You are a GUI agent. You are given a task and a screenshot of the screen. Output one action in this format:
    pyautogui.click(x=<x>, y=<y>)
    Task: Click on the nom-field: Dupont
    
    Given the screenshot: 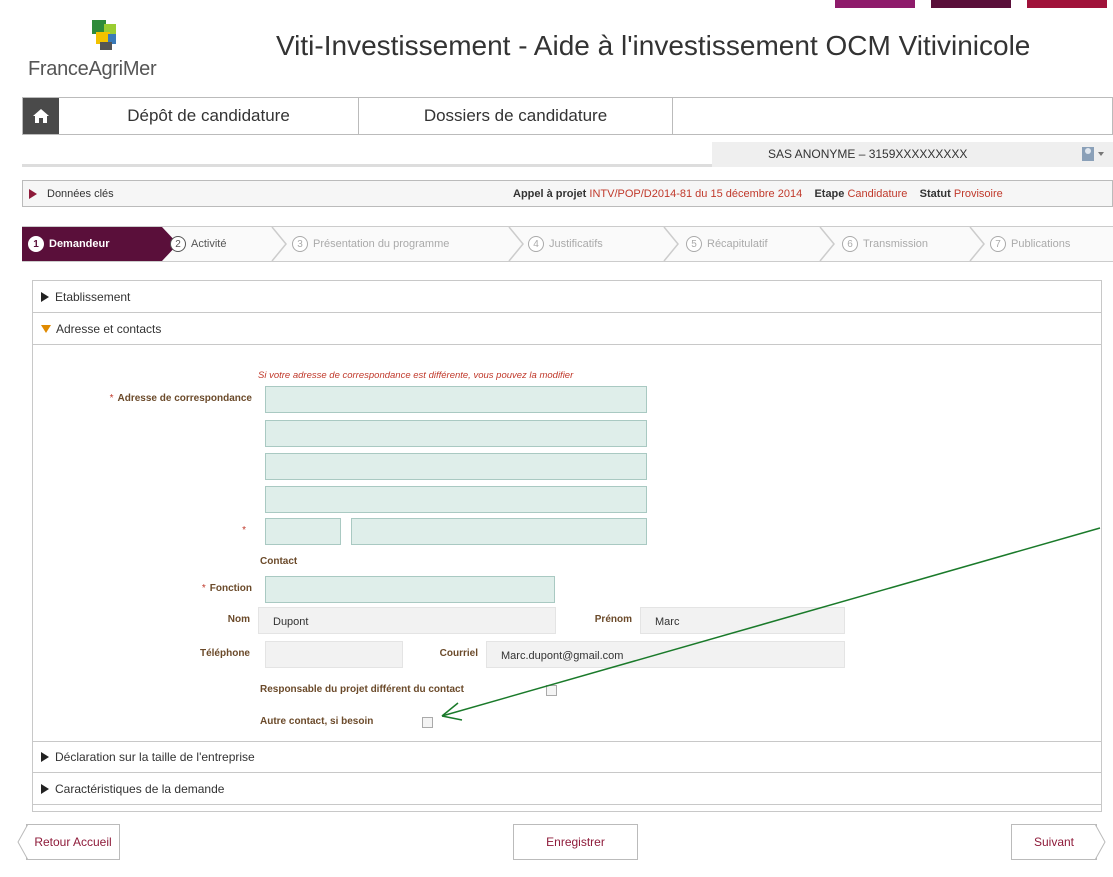 What is the action you would take?
    pyautogui.click(x=407, y=620)
    